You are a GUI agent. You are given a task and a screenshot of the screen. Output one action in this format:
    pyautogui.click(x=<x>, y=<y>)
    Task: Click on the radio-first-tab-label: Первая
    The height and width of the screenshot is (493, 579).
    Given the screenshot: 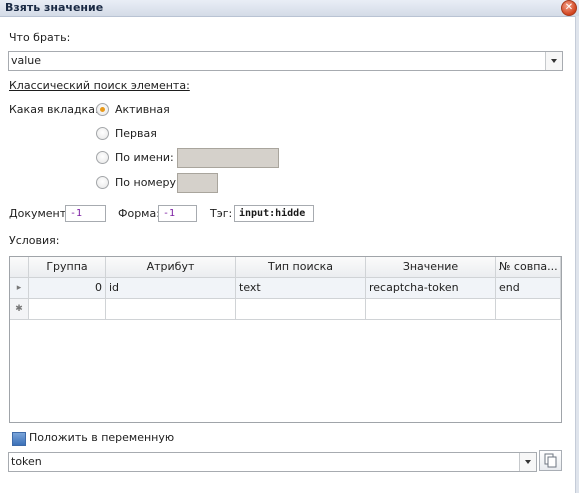 What is the action you would take?
    pyautogui.click(x=136, y=133)
    